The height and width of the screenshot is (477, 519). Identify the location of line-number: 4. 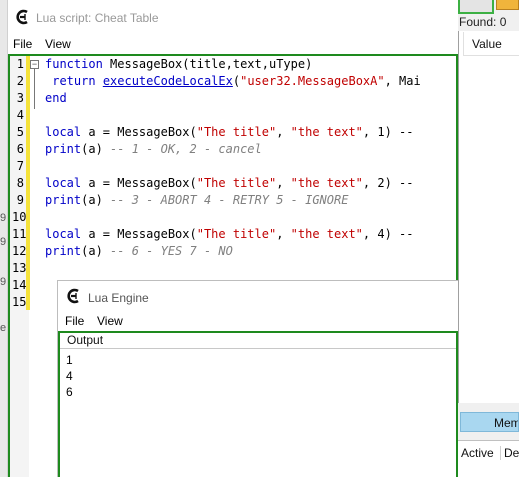
(20, 115).